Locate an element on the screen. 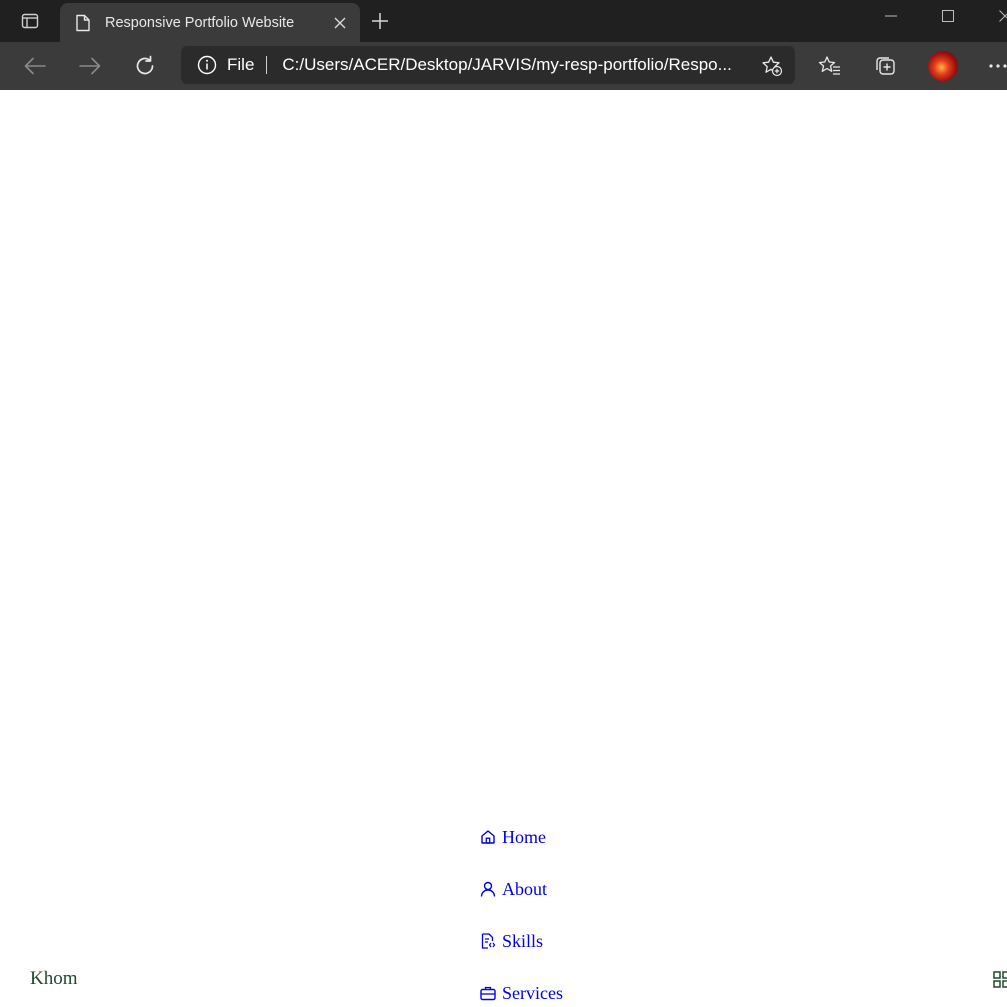  nav-menu: Home About Skills Services is located at coordinates (521, 916).